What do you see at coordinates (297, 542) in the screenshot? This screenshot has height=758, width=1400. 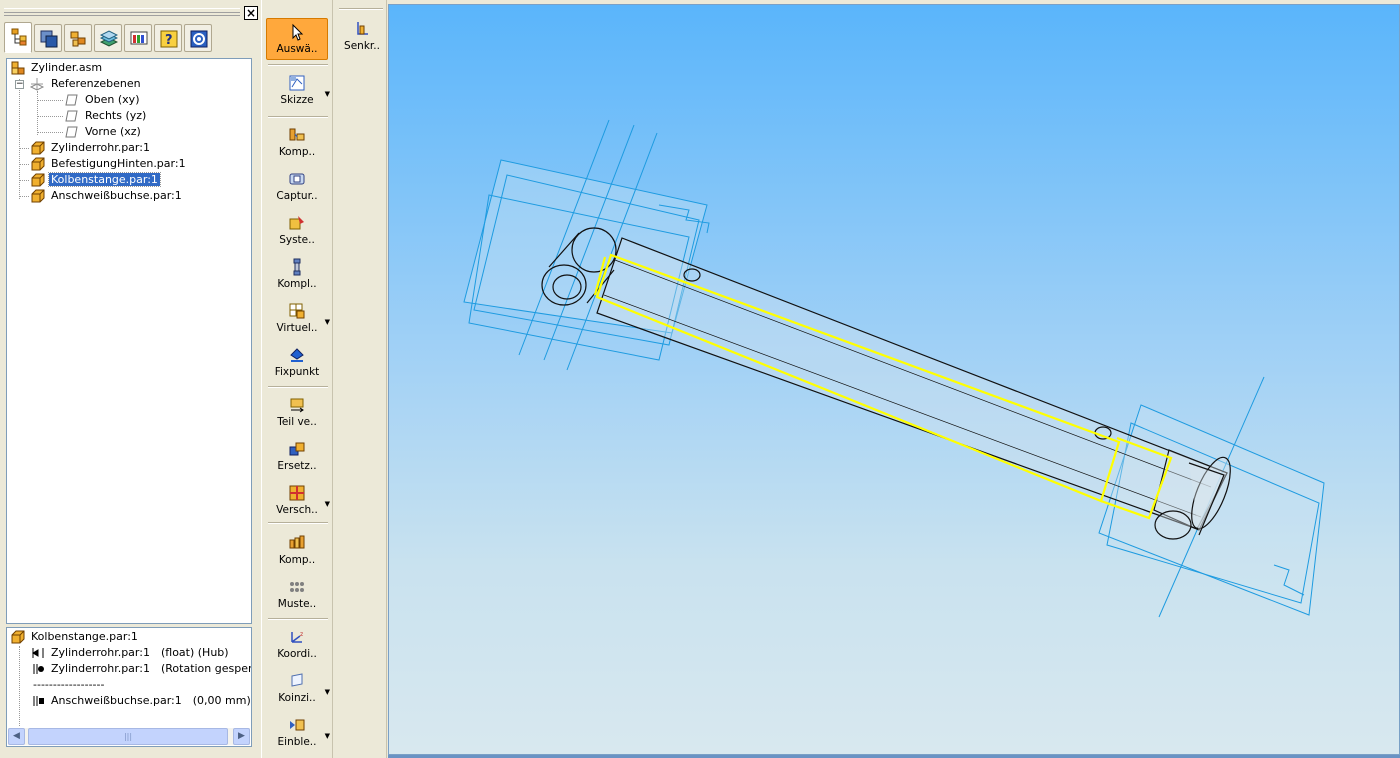 I see `component-pattern-icon` at bounding box center [297, 542].